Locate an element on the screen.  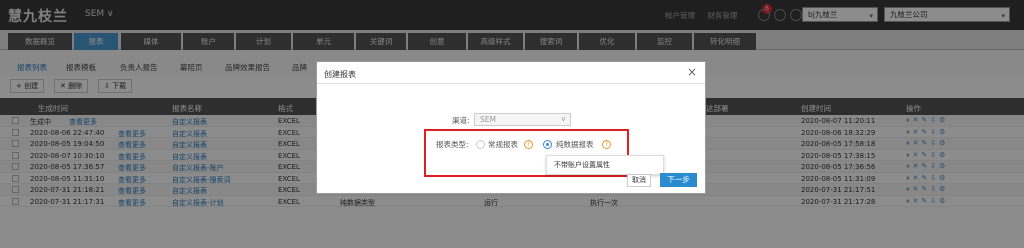
next-button: 下一步 is located at coordinates (678, 180).